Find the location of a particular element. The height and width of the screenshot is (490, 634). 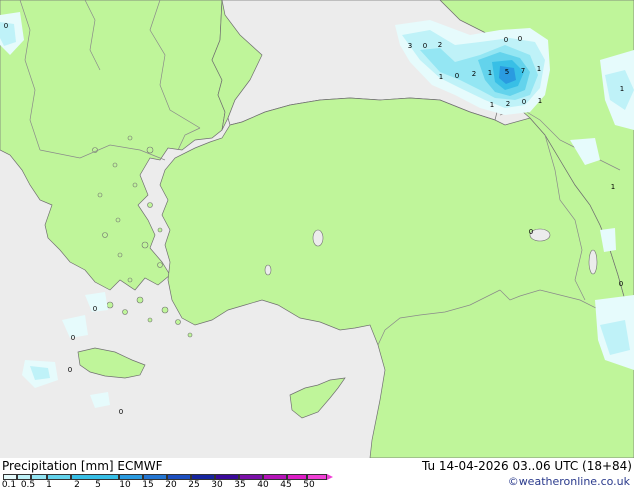

legend-label: 25 is located at coordinates (194, 485).